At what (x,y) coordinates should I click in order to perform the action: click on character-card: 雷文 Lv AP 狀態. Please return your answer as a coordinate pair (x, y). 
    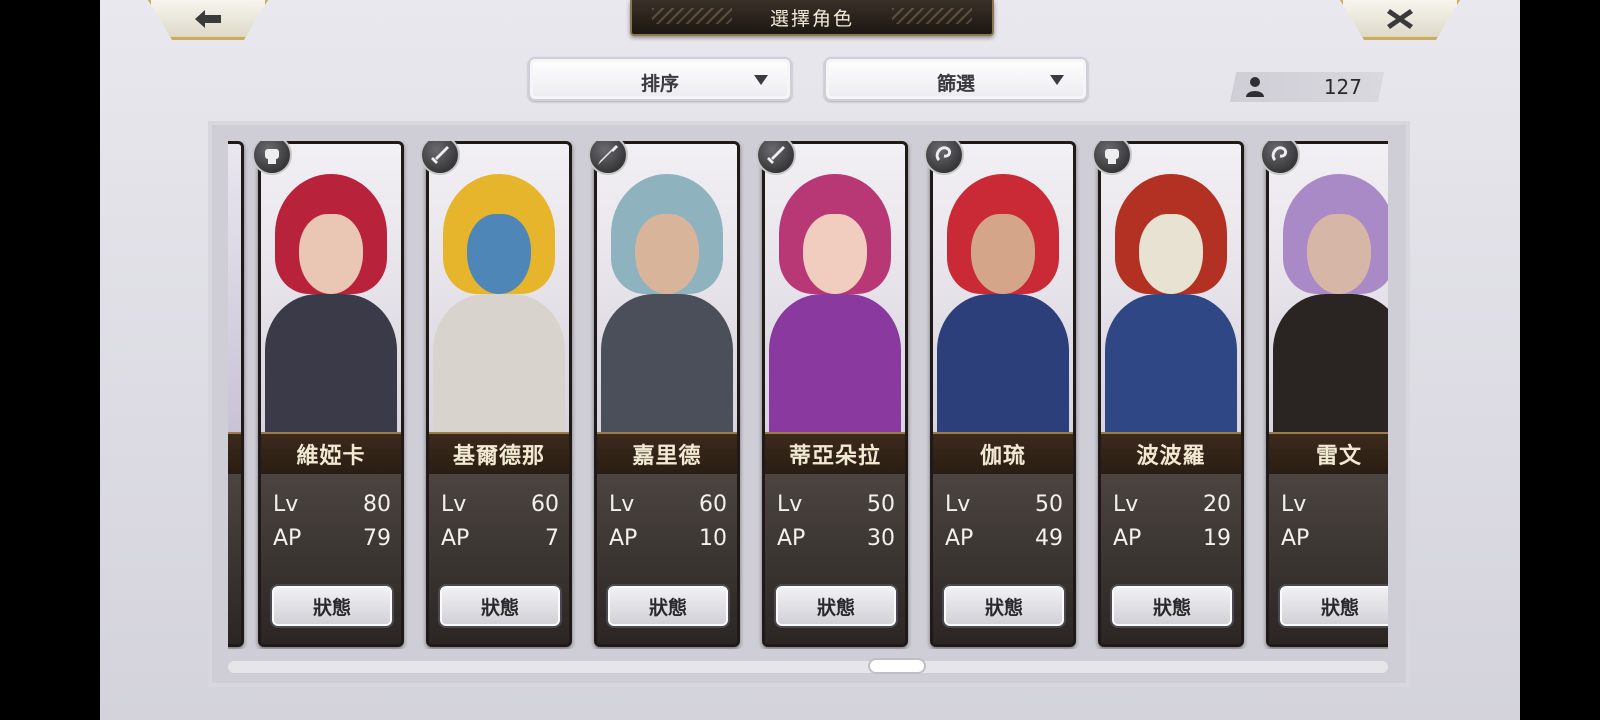
    Looking at the image, I should click on (1324, 394).